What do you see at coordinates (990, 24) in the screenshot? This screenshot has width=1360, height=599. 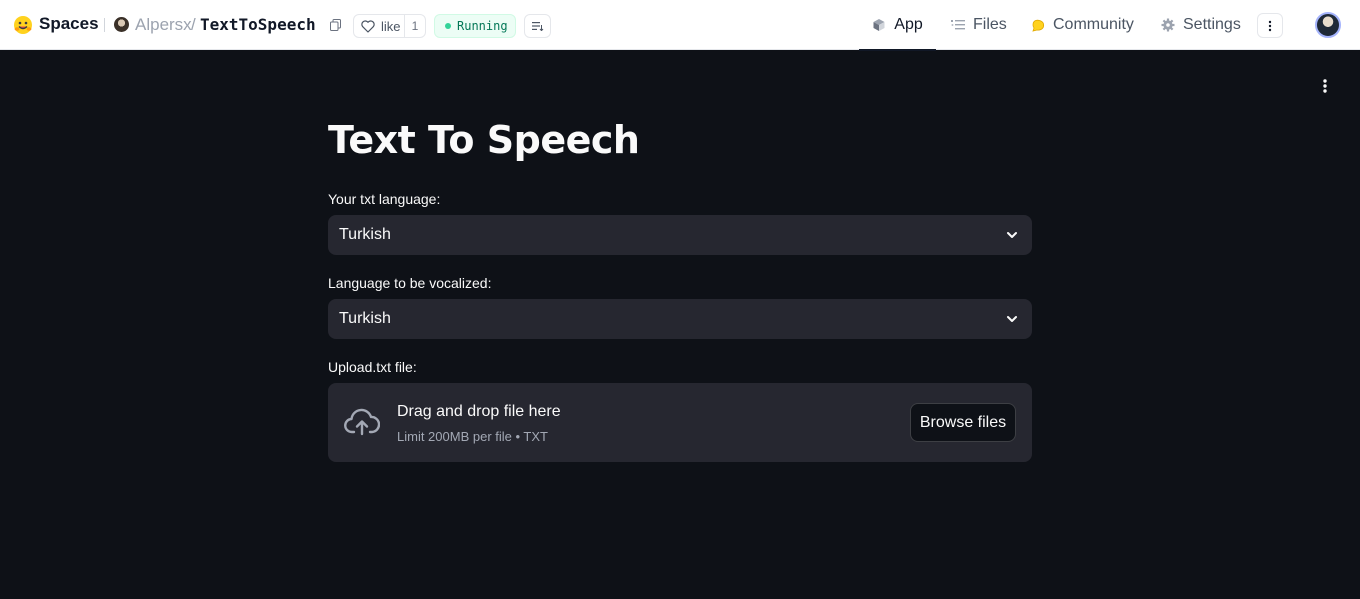 I see `tab-files-label: Files` at bounding box center [990, 24].